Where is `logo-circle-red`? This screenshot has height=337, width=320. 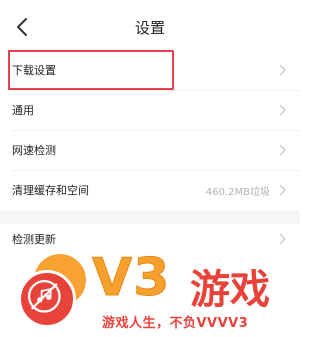 logo-circle-red is located at coordinates (47, 299).